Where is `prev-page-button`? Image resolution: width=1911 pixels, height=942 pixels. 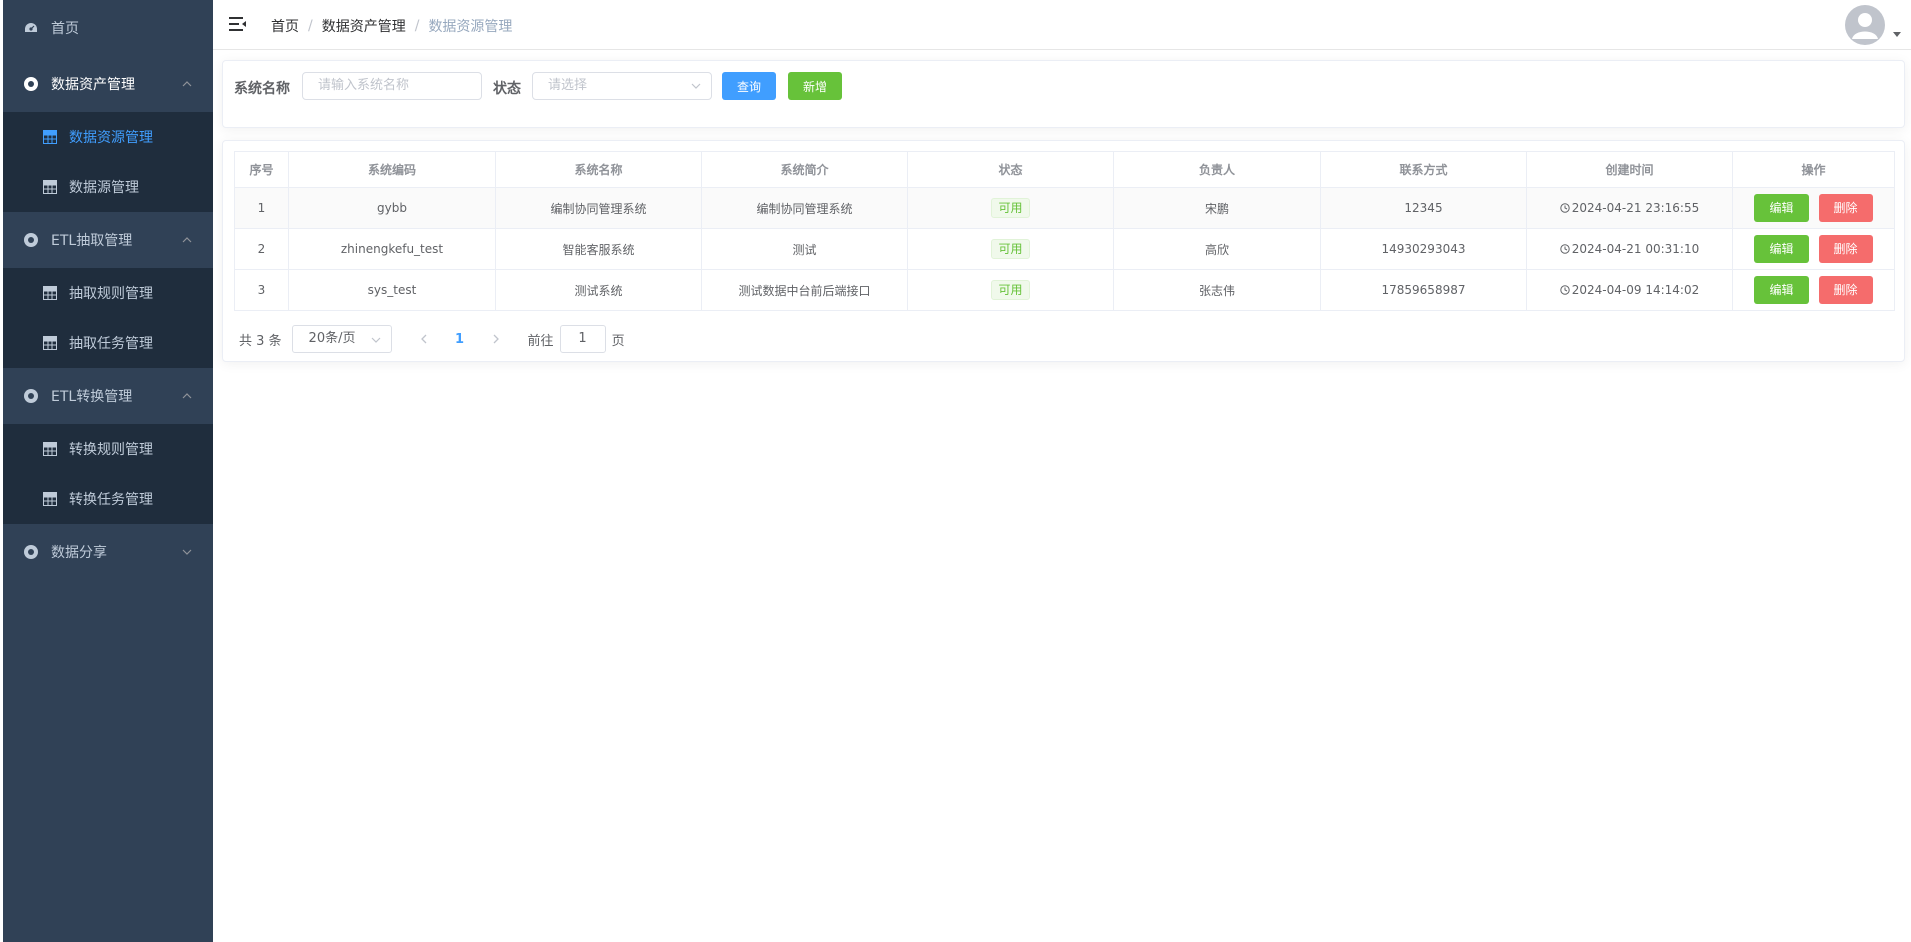
prev-page-button is located at coordinates (424, 339).